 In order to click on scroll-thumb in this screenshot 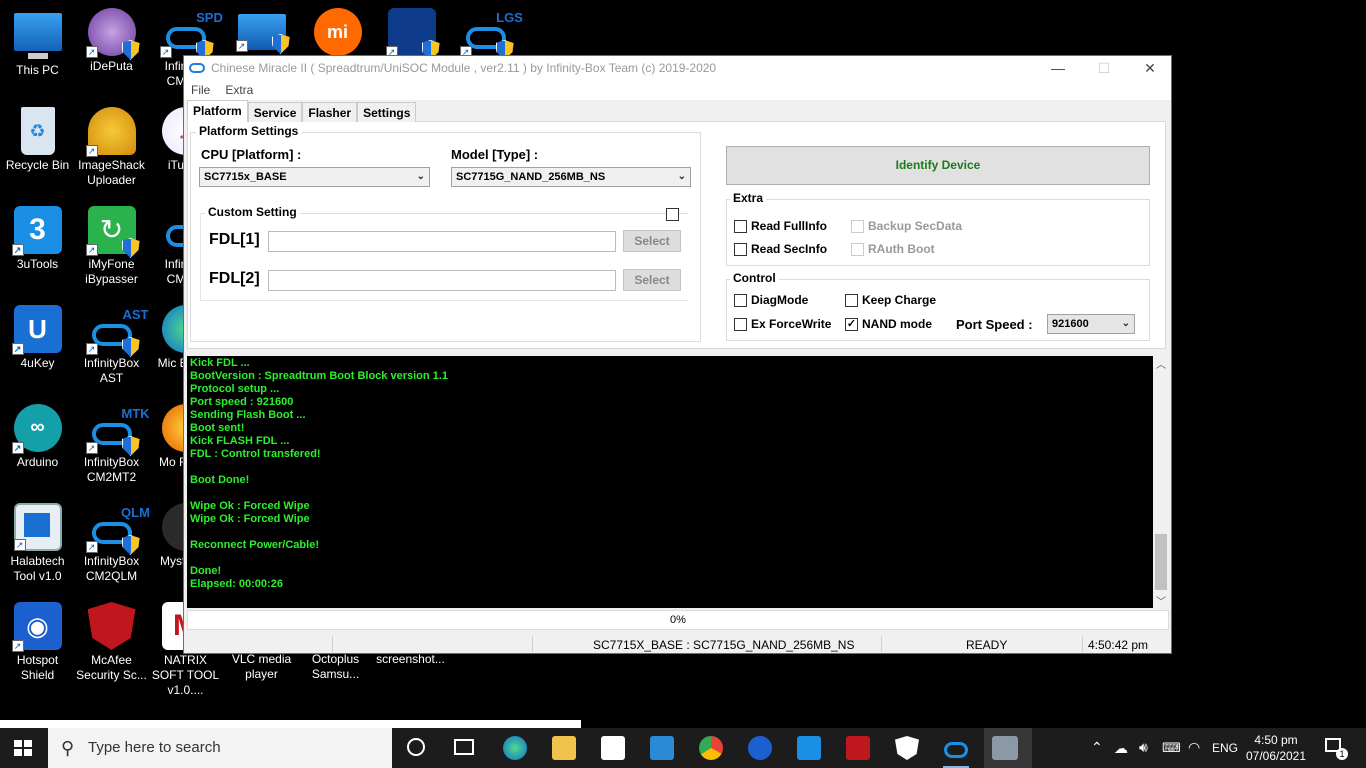, I will do `click(1161, 562)`.